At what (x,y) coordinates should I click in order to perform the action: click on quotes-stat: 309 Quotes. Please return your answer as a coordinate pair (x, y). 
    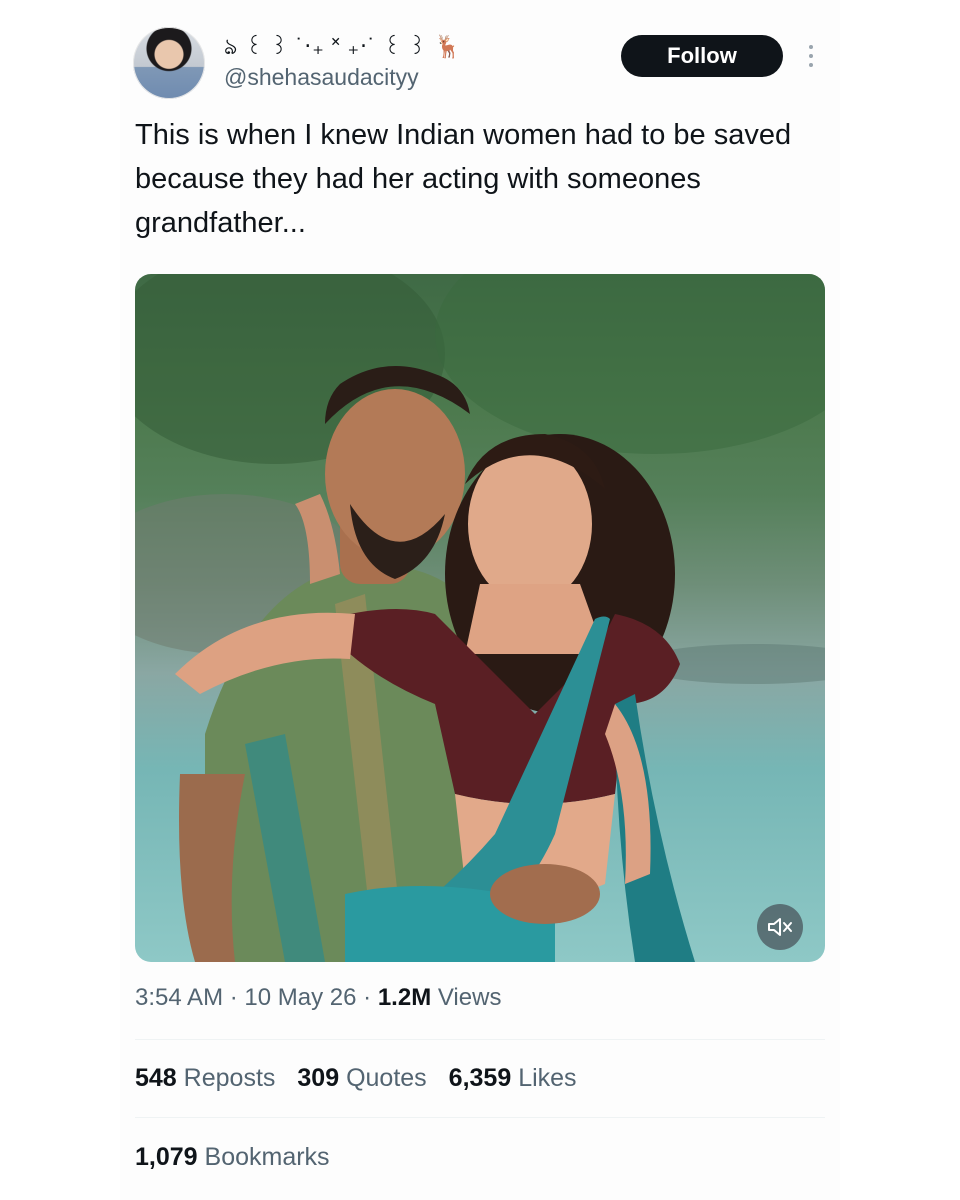
    Looking at the image, I should click on (361, 1078).